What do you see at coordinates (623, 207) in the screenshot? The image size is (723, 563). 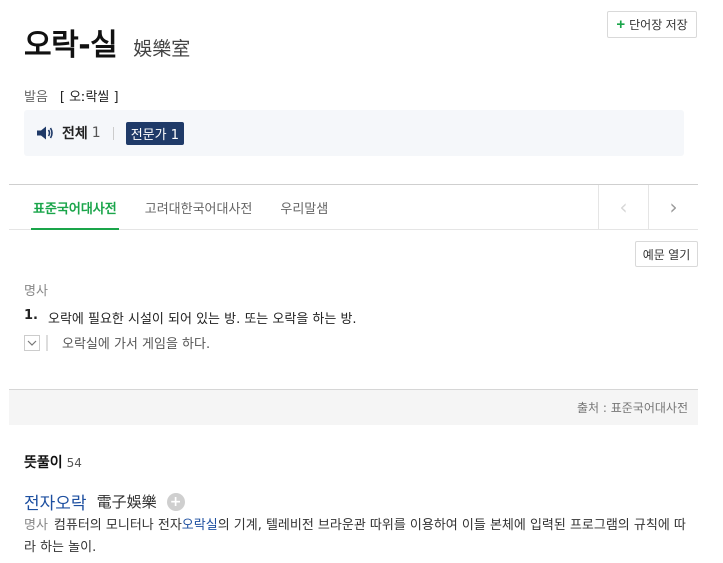 I see `chevron-left-icon: ‹` at bounding box center [623, 207].